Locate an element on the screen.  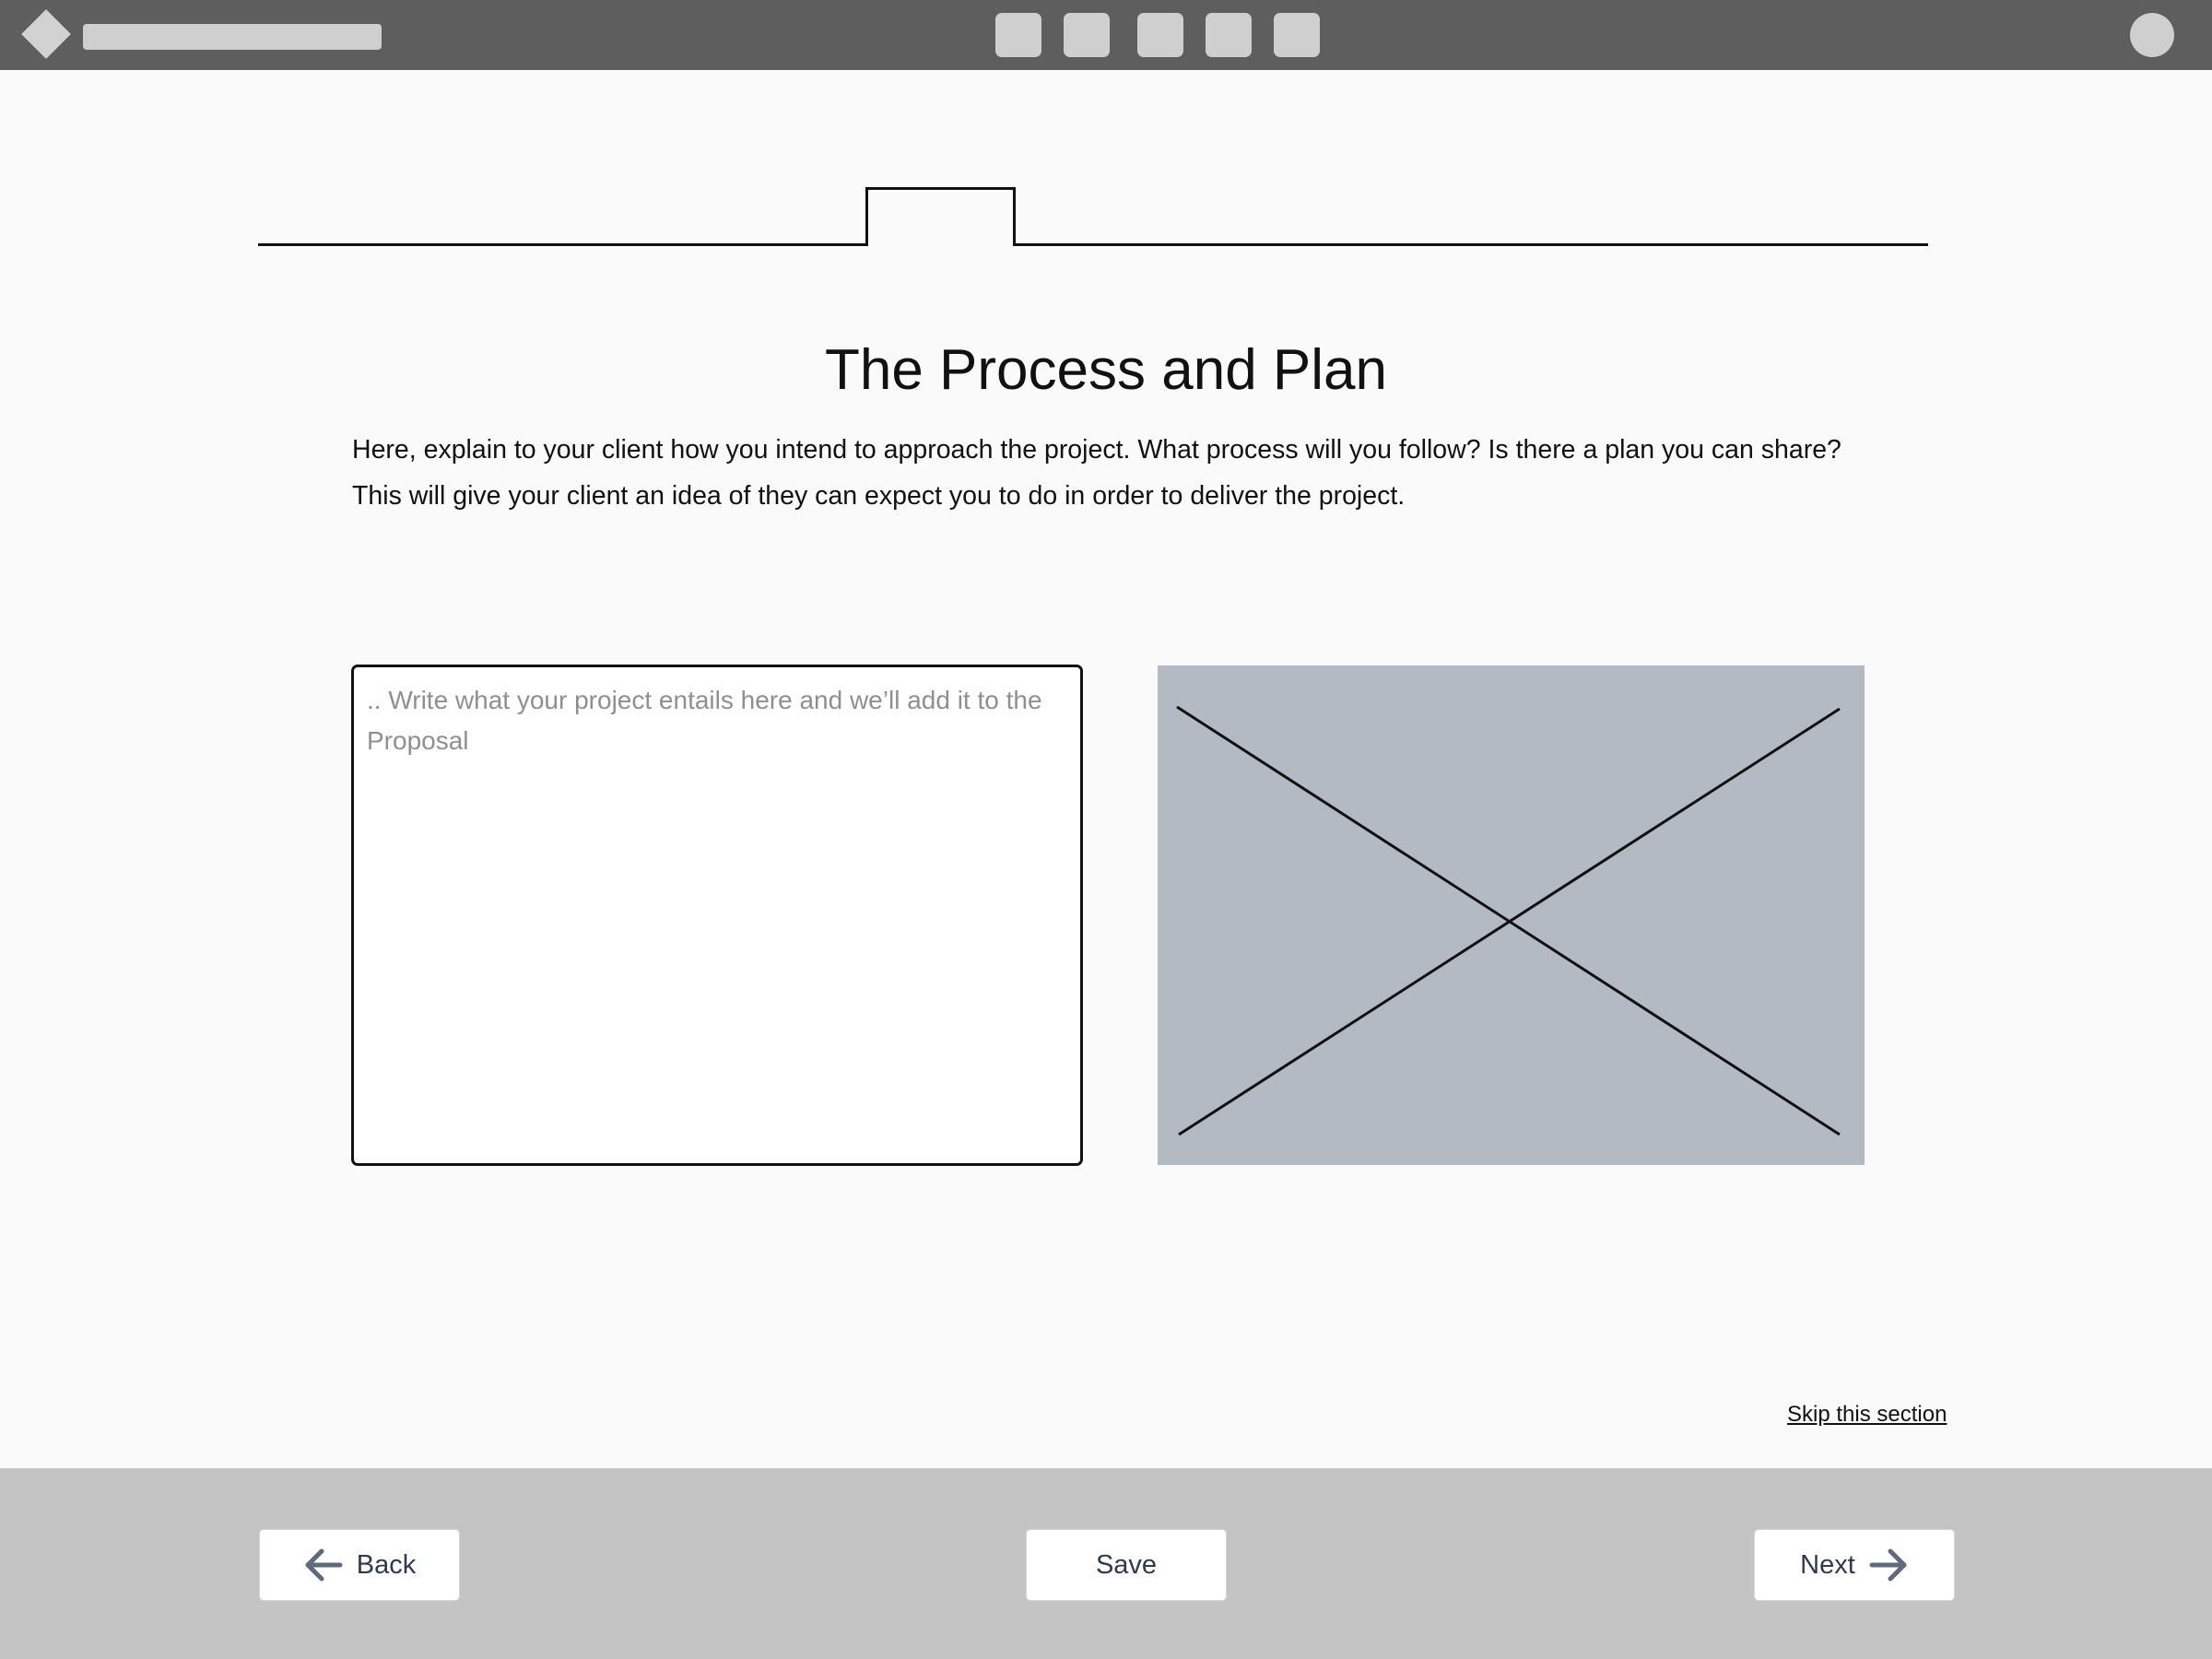
user-avatar-icon is located at coordinates (2152, 35).